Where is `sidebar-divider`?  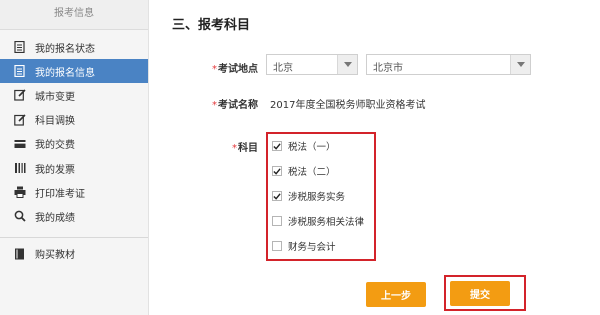
sidebar-divider is located at coordinates (74, 237).